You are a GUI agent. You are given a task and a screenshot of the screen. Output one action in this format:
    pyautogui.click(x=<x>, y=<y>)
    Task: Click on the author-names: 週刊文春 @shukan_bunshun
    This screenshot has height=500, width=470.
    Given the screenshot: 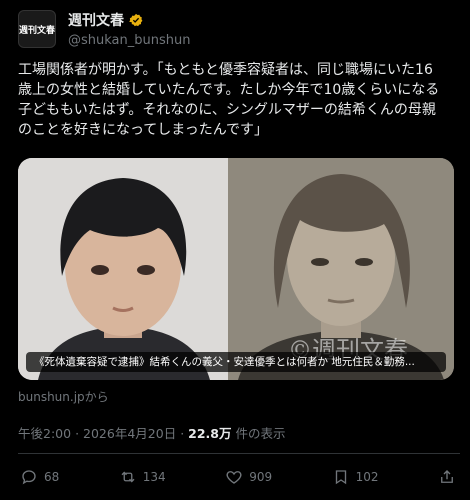 What is the action you would take?
    pyautogui.click(x=129, y=29)
    